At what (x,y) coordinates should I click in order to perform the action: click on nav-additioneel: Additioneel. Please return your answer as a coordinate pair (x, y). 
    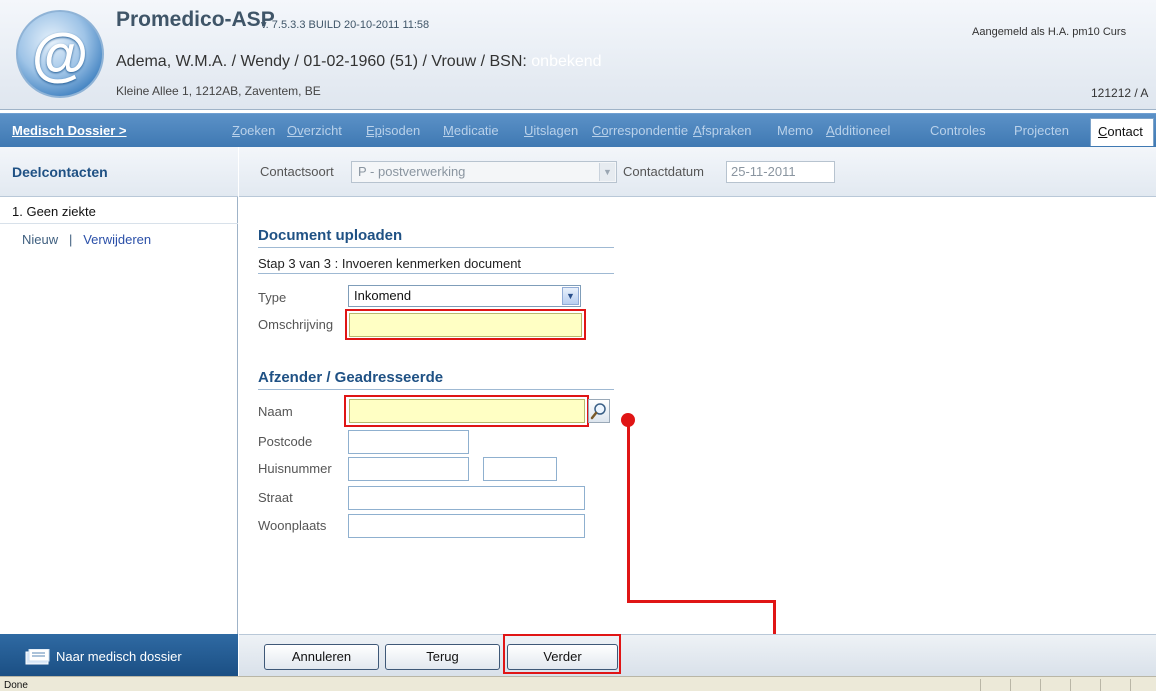
    Looking at the image, I should click on (858, 130).